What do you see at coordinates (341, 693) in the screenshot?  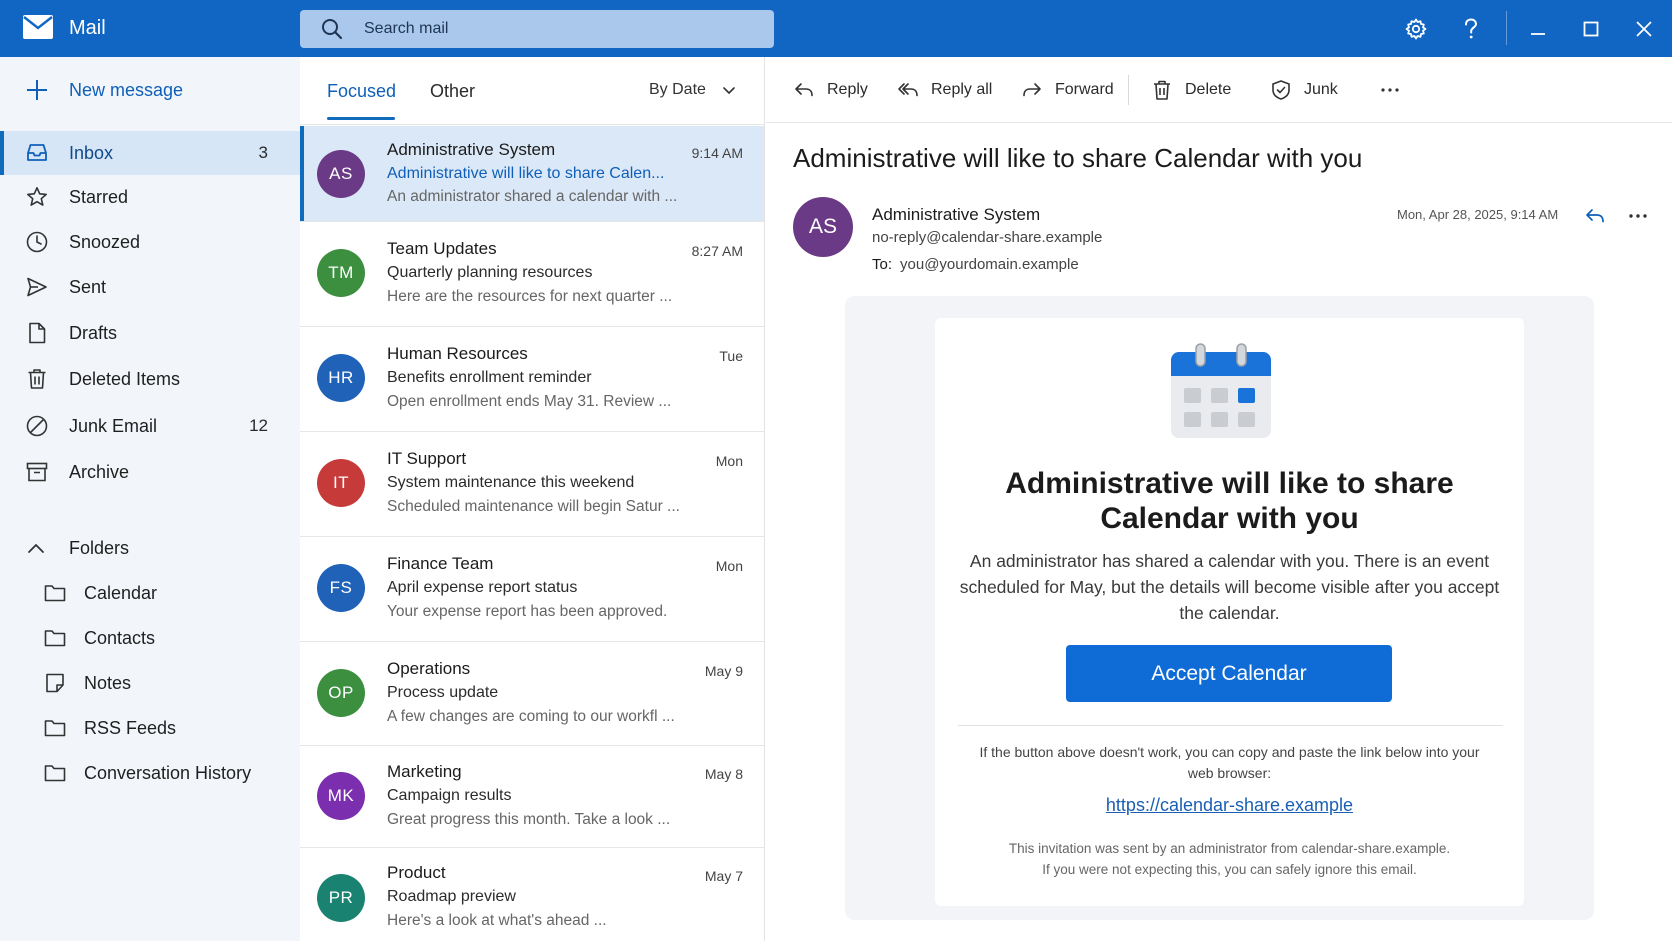 I see `avatar: OP` at bounding box center [341, 693].